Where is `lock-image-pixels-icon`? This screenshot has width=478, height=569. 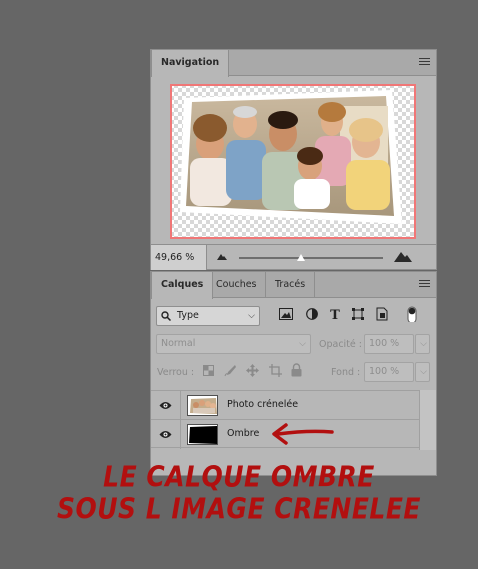
lock-image-pixels-icon is located at coordinates (232, 372).